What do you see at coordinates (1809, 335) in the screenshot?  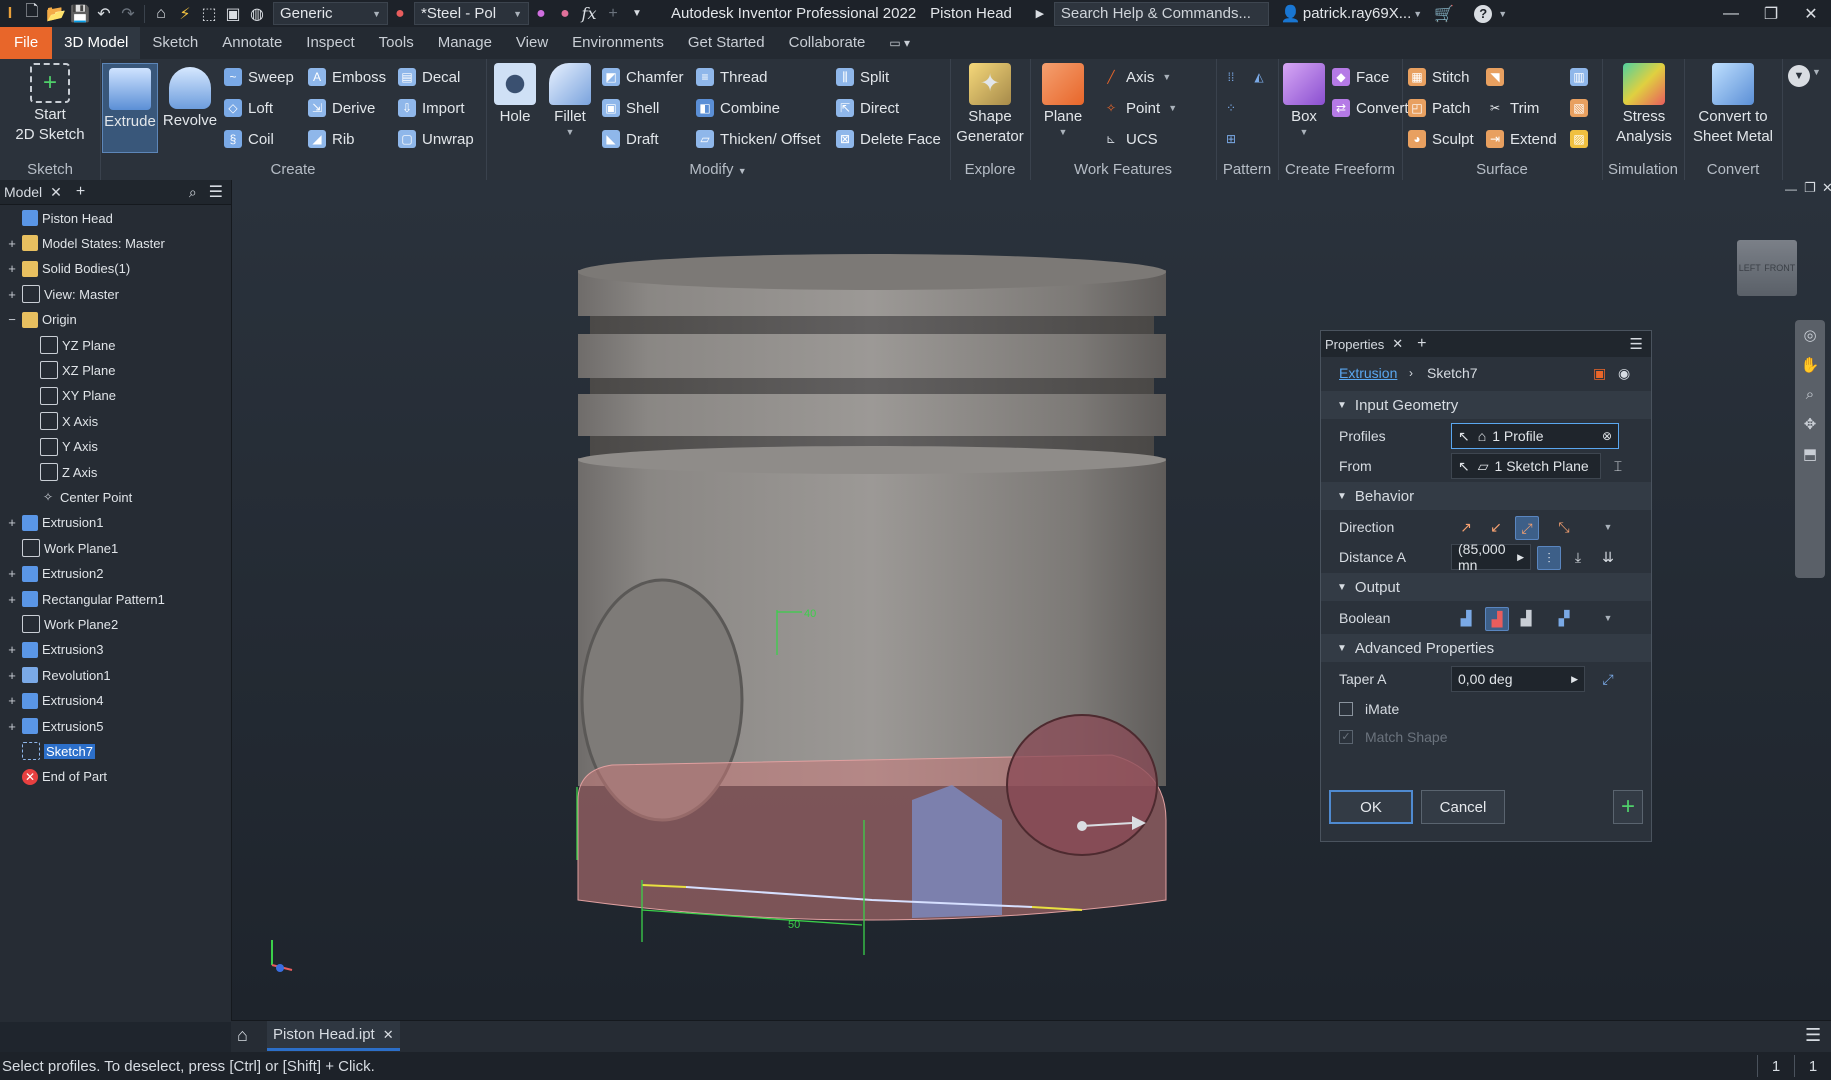 I see `steering-wheel-icon: ◎` at bounding box center [1809, 335].